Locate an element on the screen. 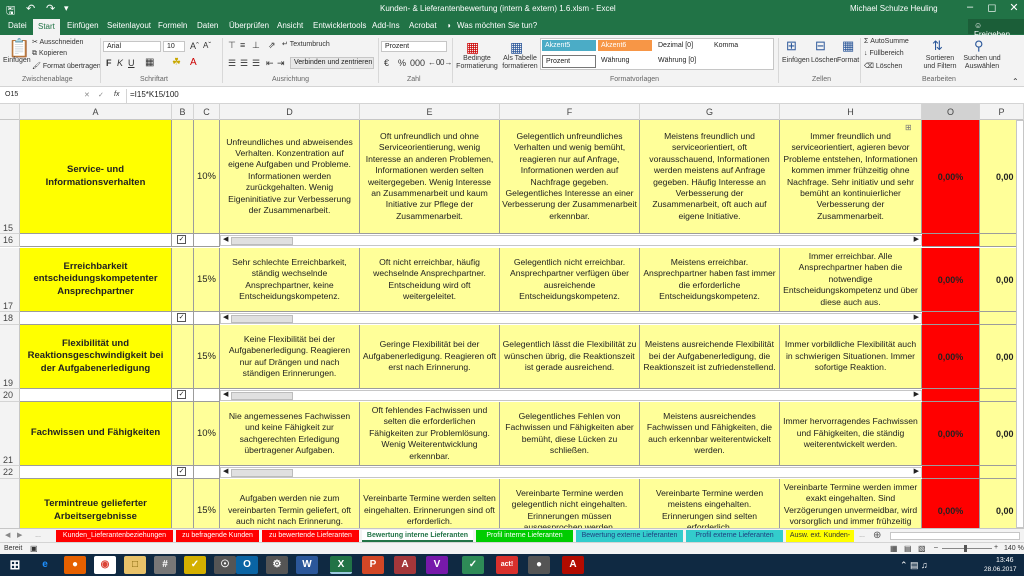 The height and width of the screenshot is (576, 1024). horizontal-scrollbar is located at coordinates (955, 536).